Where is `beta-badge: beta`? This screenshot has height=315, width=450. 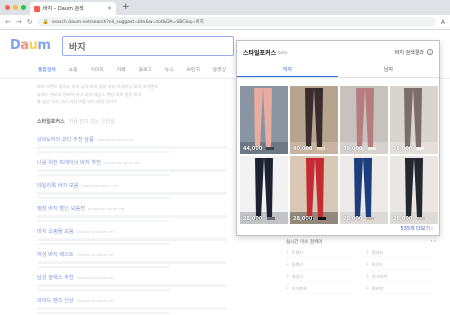
beta-badge: beta is located at coordinates (283, 52).